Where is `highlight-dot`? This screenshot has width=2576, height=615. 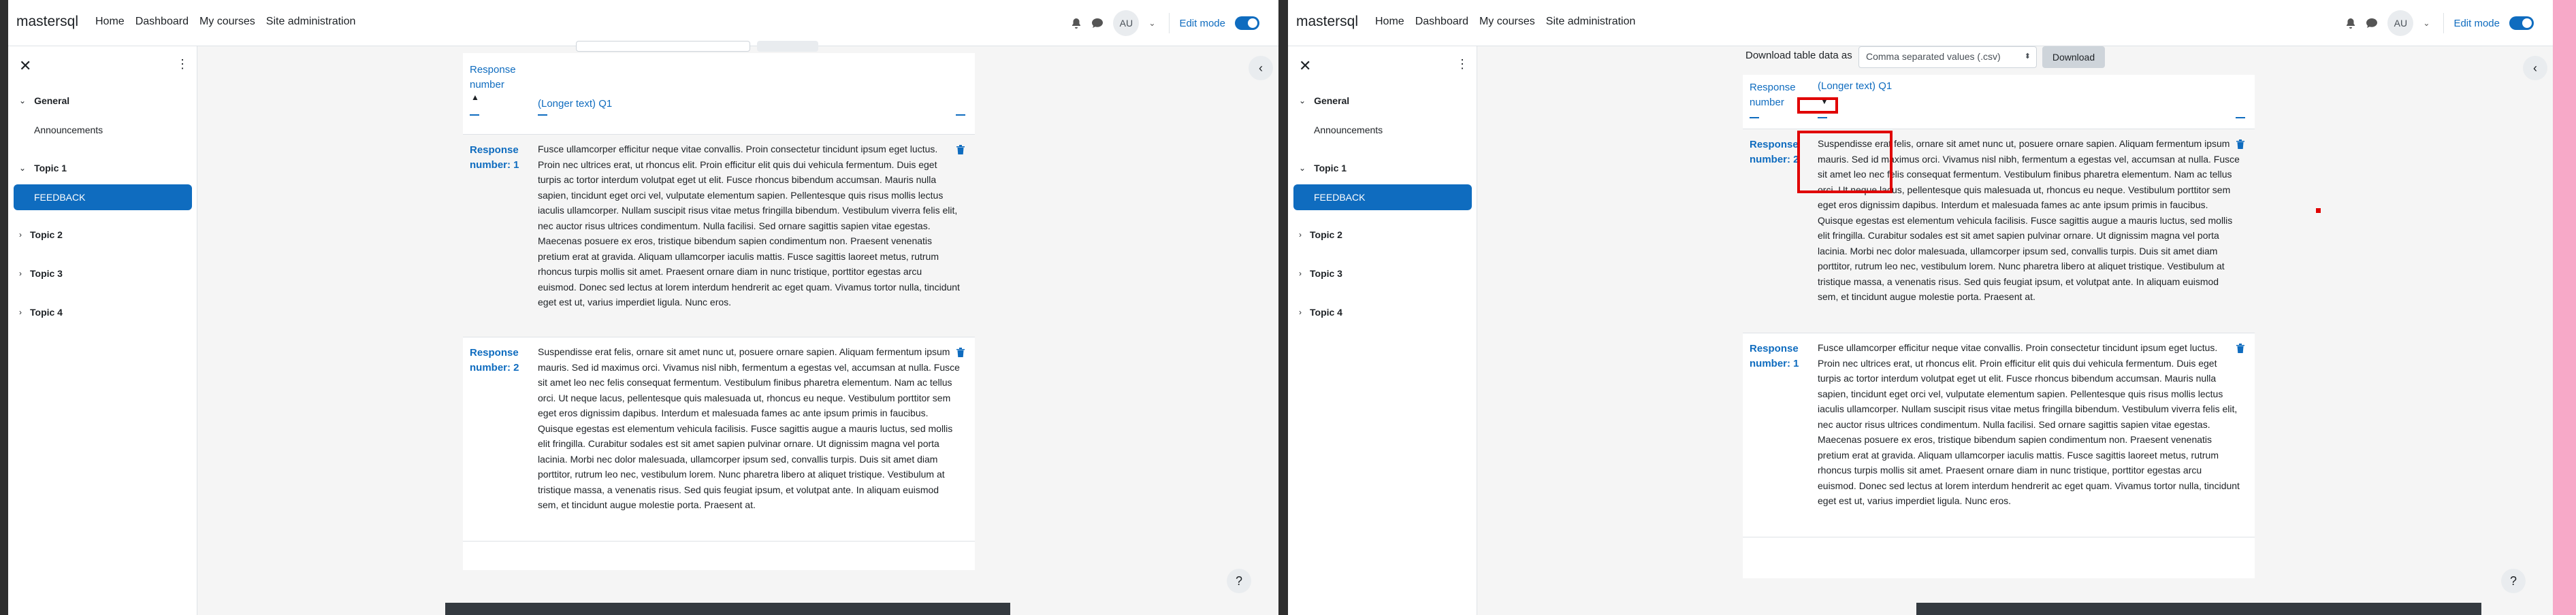 highlight-dot is located at coordinates (2318, 211).